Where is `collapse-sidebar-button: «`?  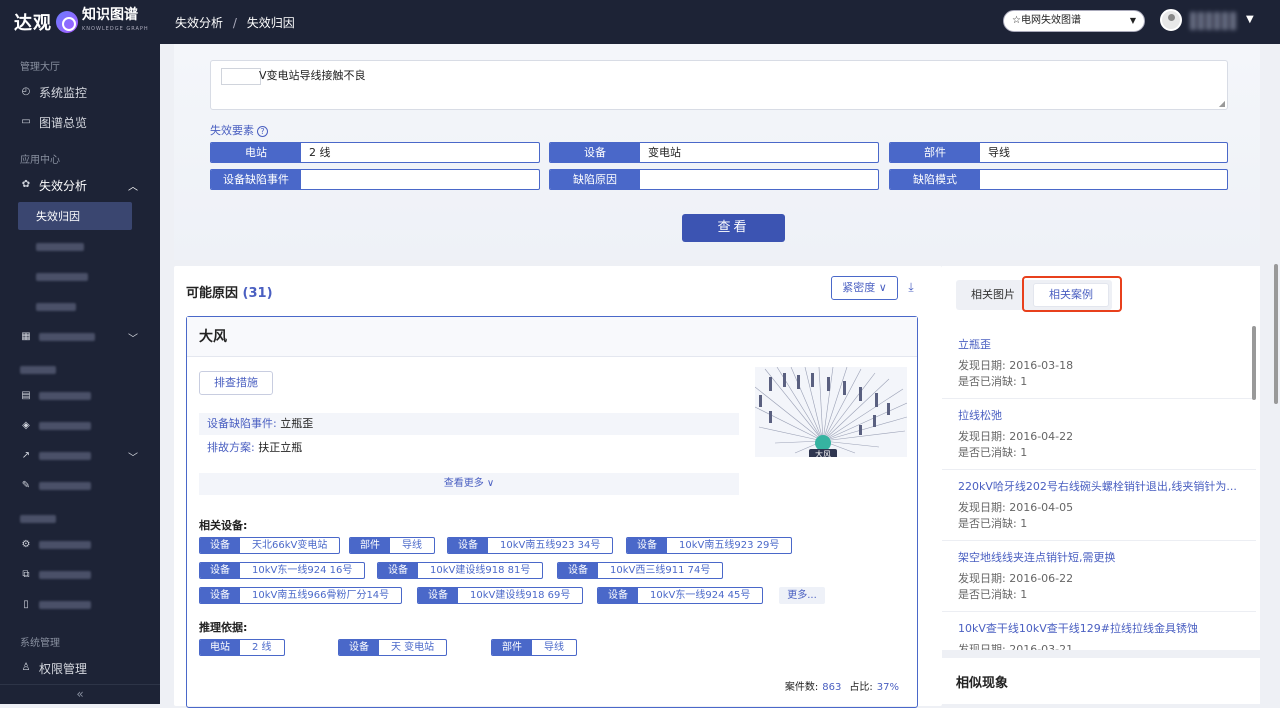 collapse-sidebar-button: « is located at coordinates (80, 694).